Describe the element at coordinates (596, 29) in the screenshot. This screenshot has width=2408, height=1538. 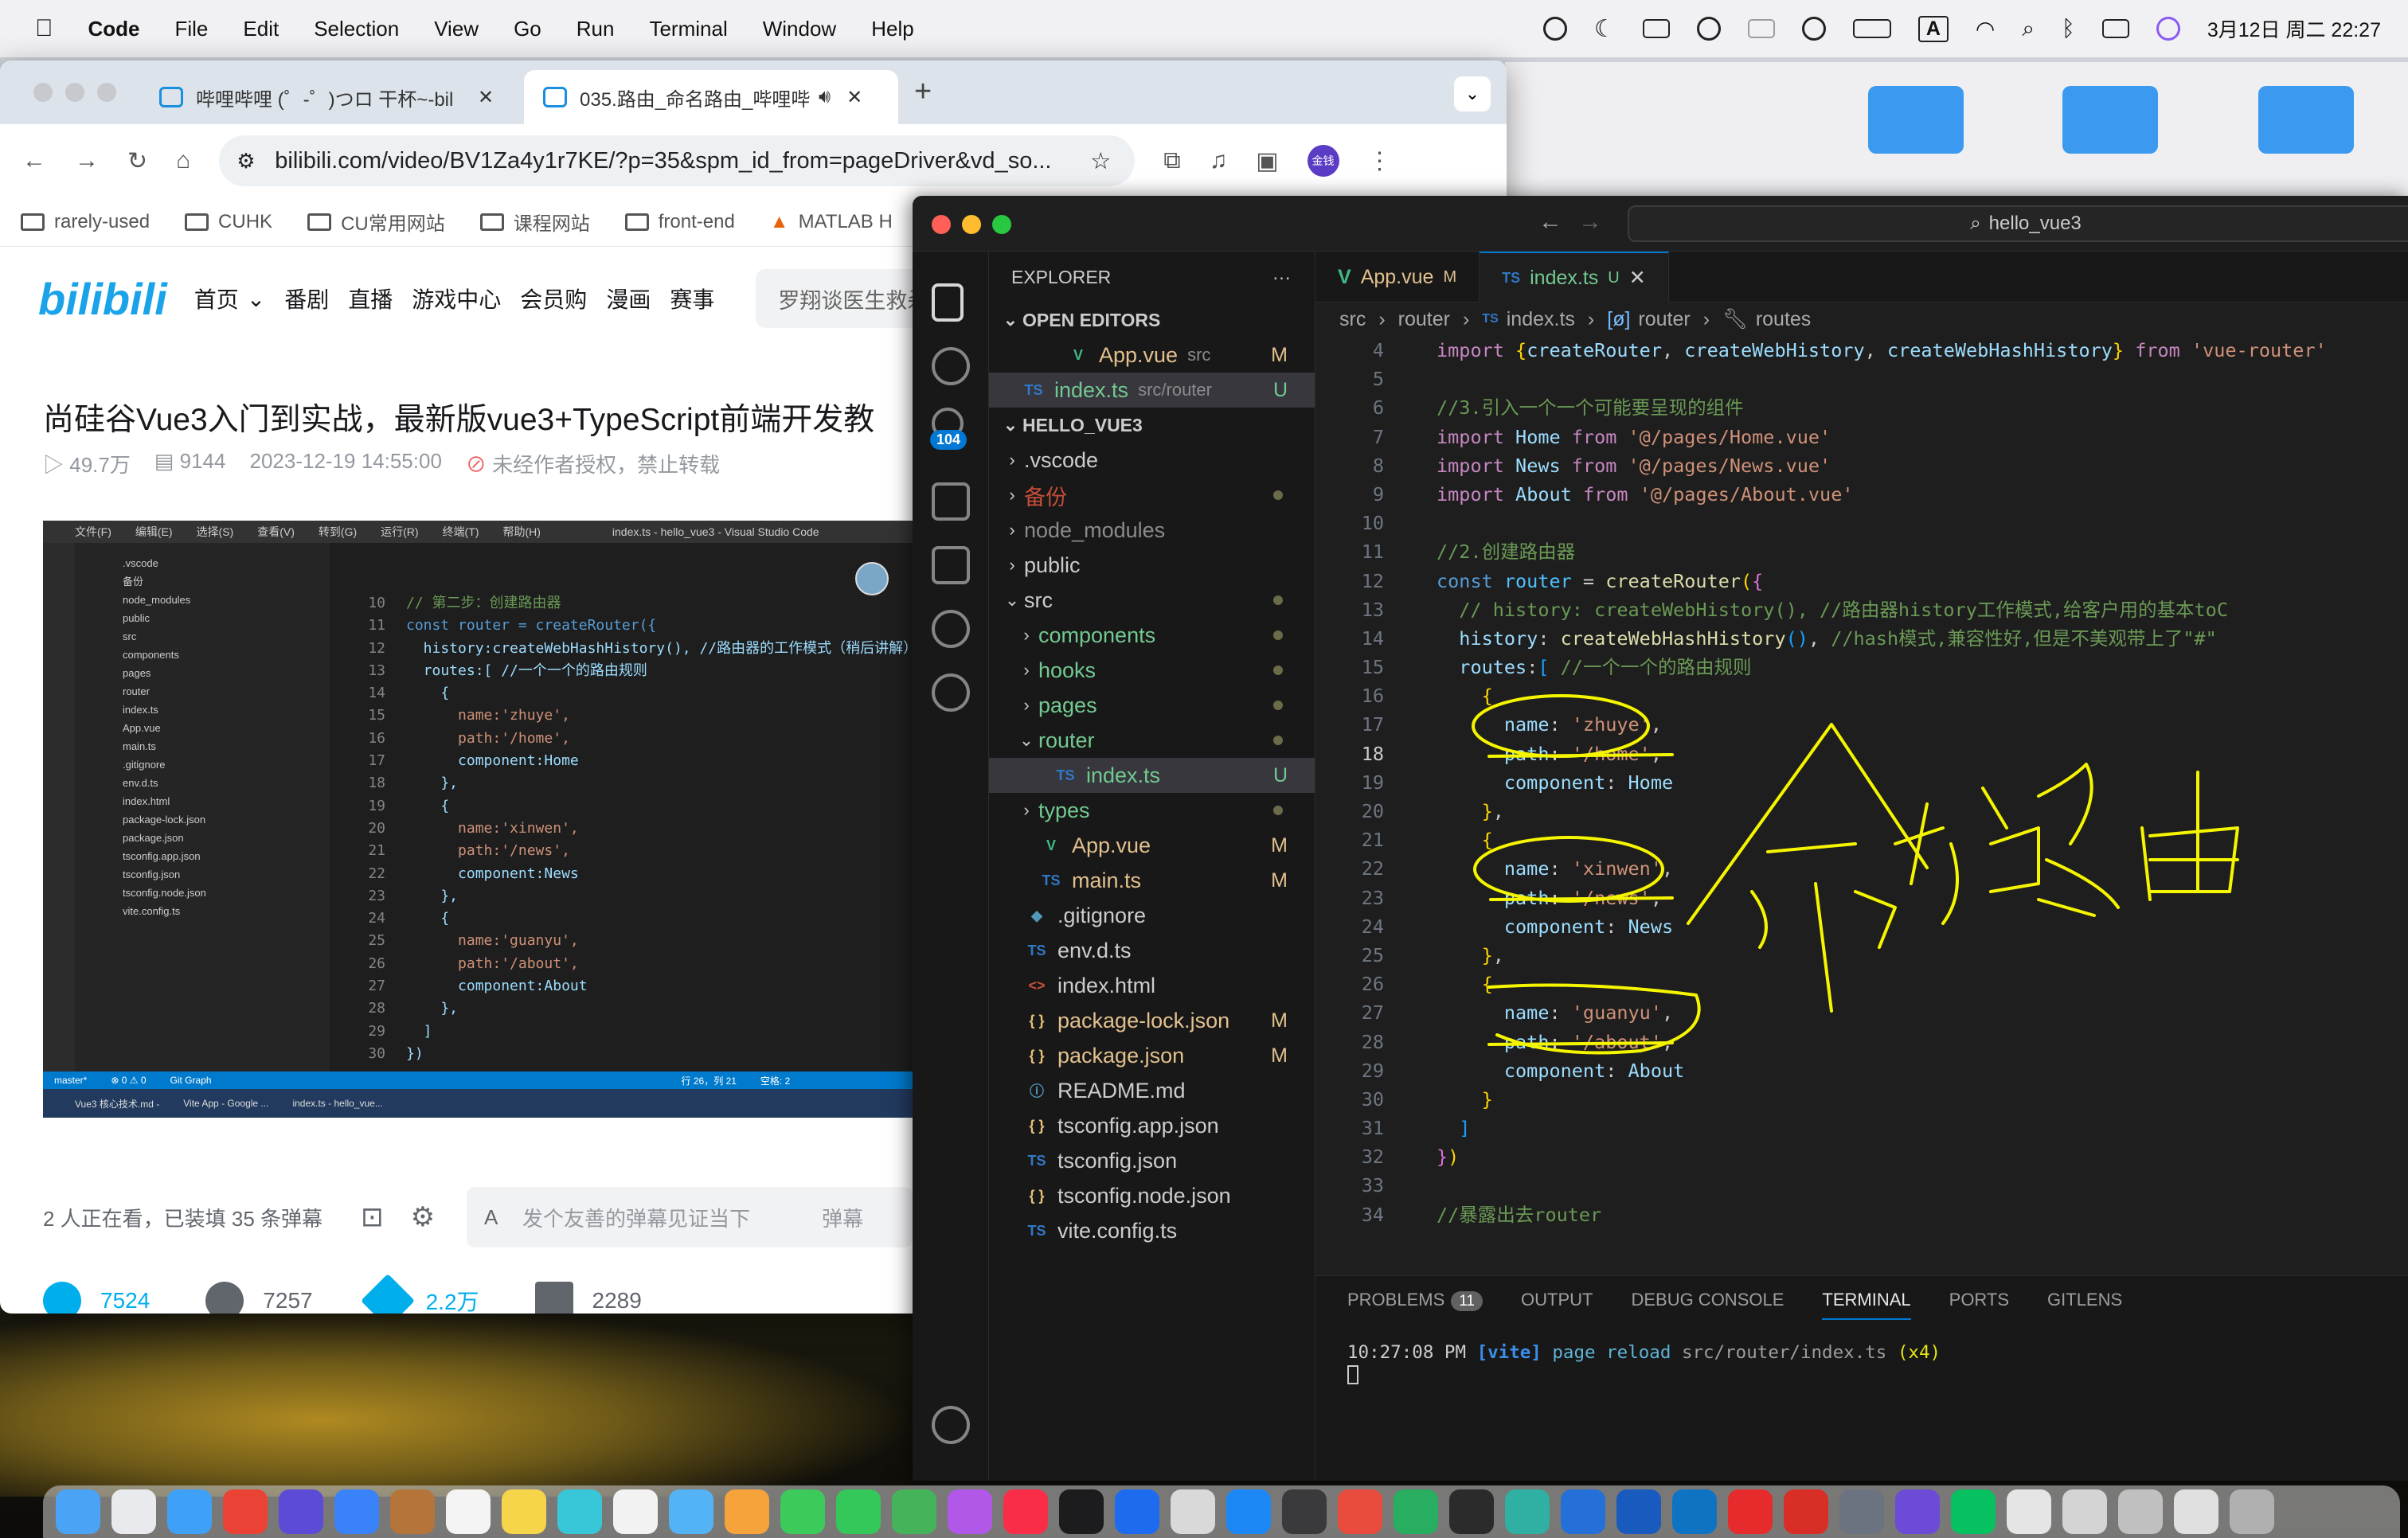
I see `menu-run: Run` at that location.